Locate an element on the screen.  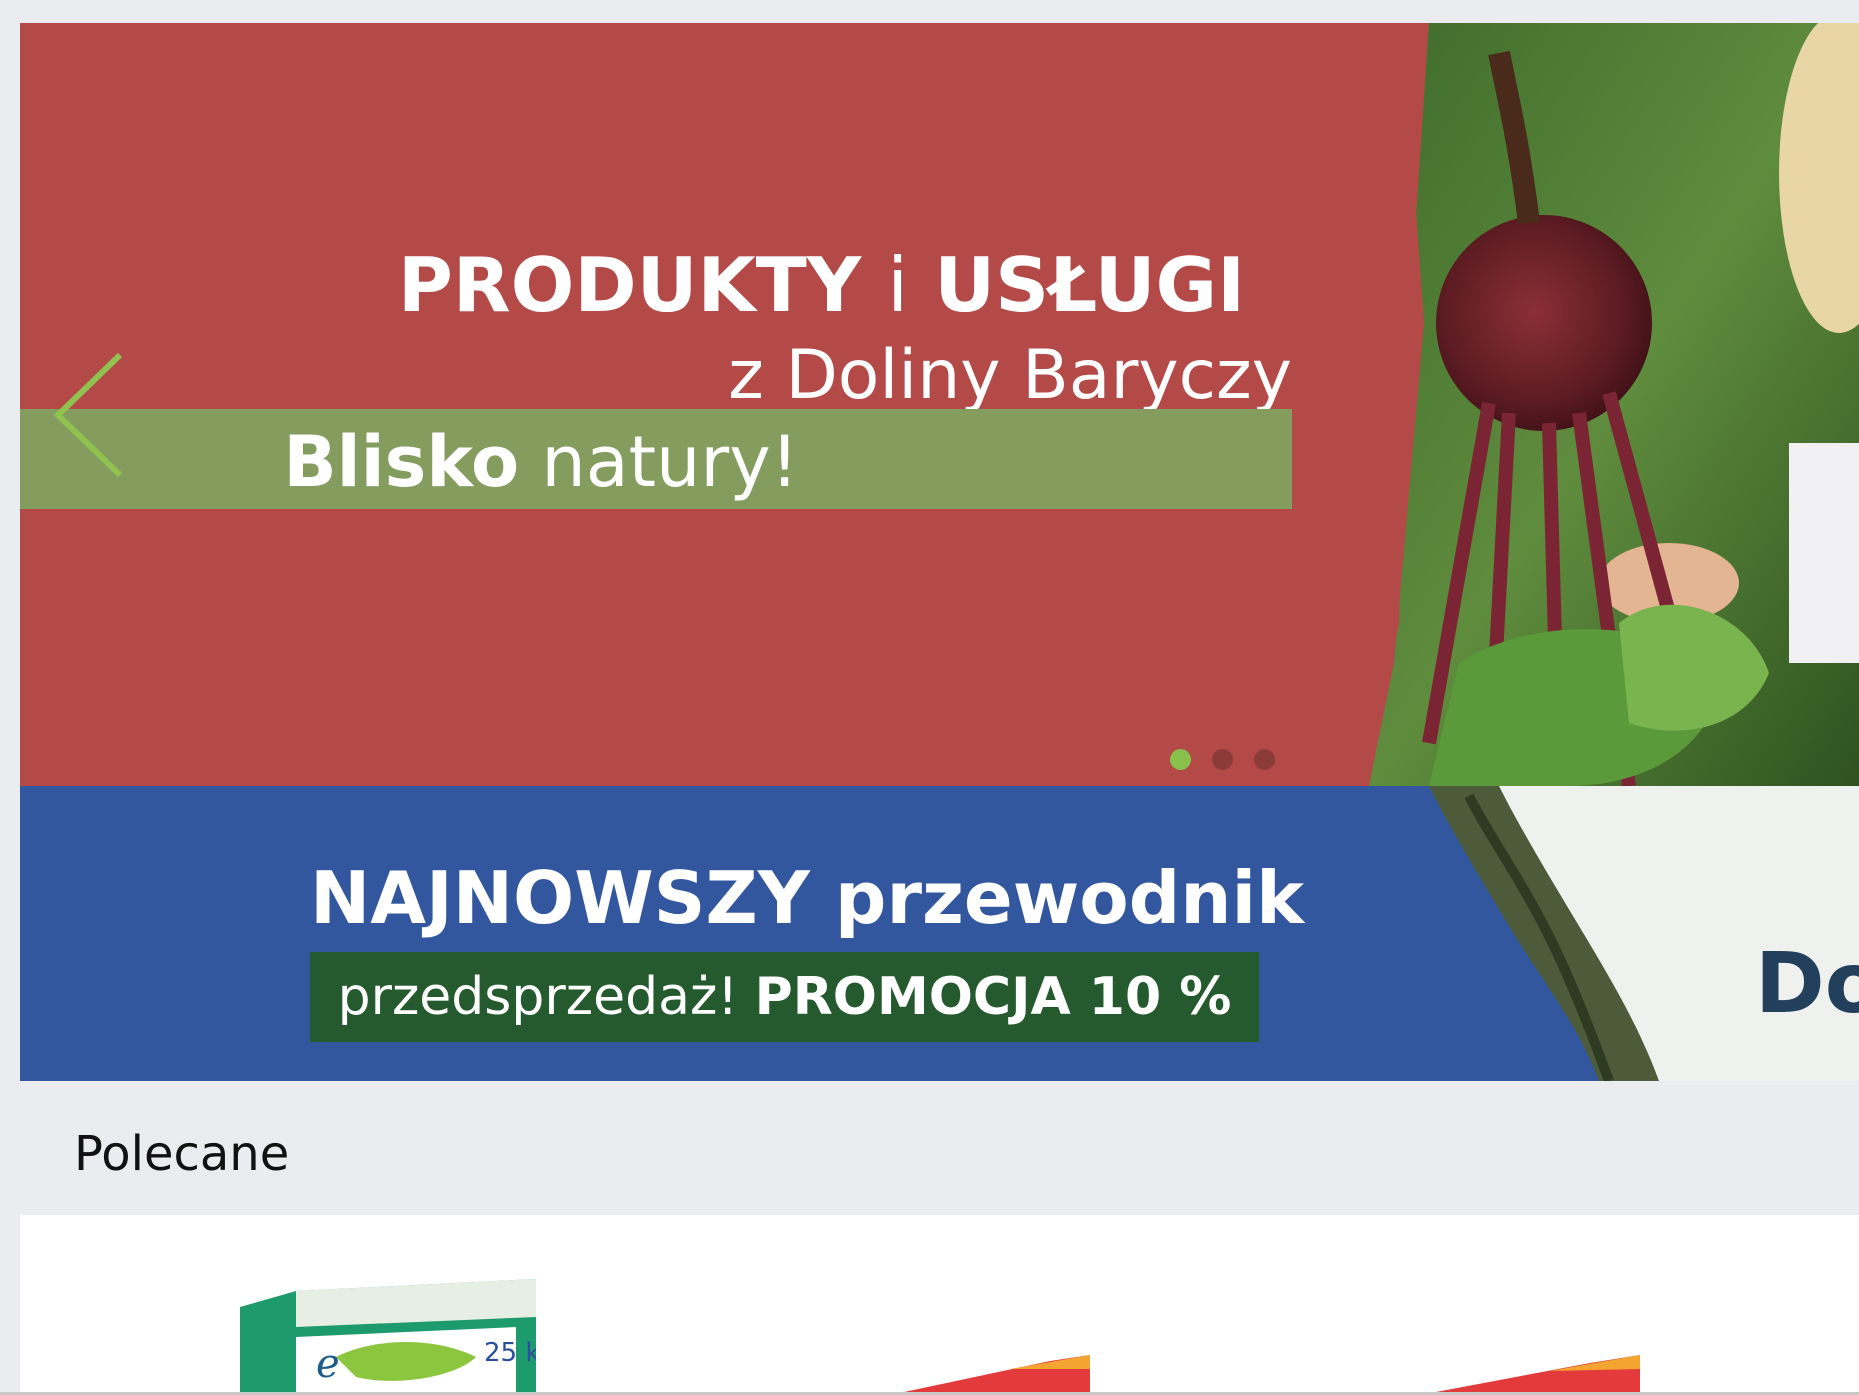
hero-title: PRODUKTY i USŁUGI is located at coordinates (632, 285).